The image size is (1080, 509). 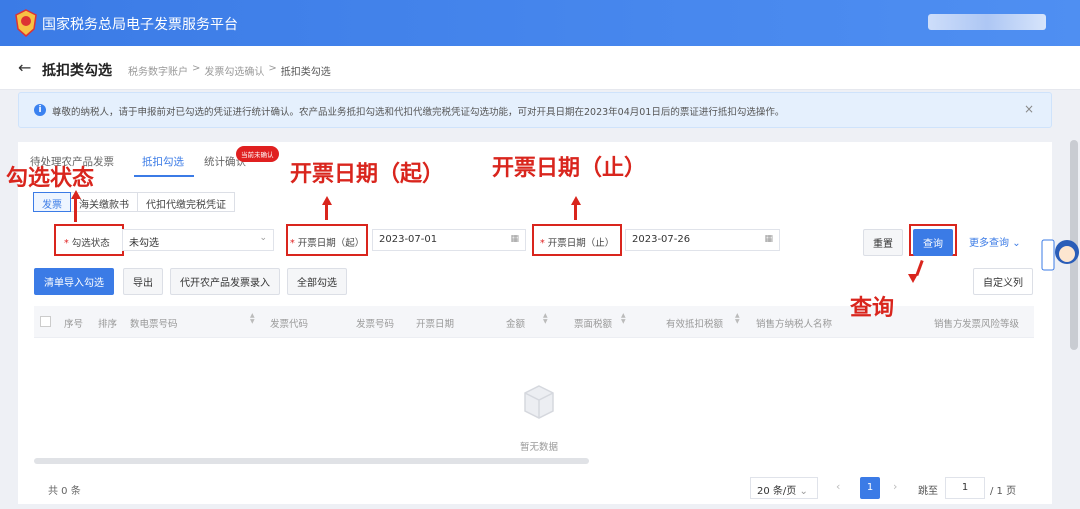 I want to click on end-date-label: * 开票日期（止）, so click(x=577, y=242).